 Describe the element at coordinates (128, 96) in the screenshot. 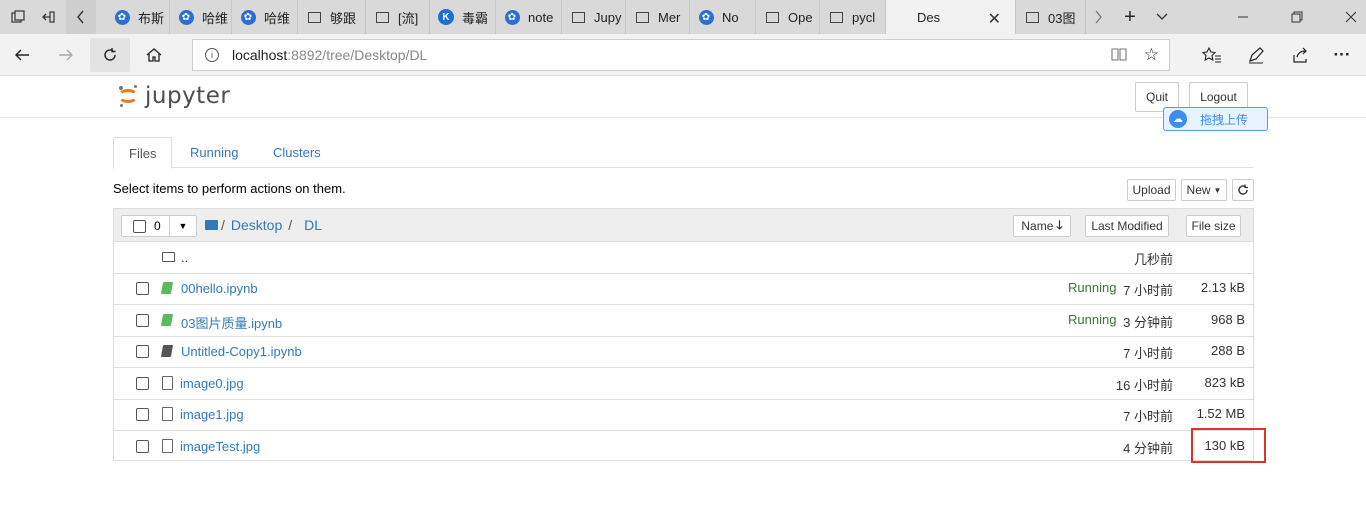

I see `jupyter-logo-icon` at that location.